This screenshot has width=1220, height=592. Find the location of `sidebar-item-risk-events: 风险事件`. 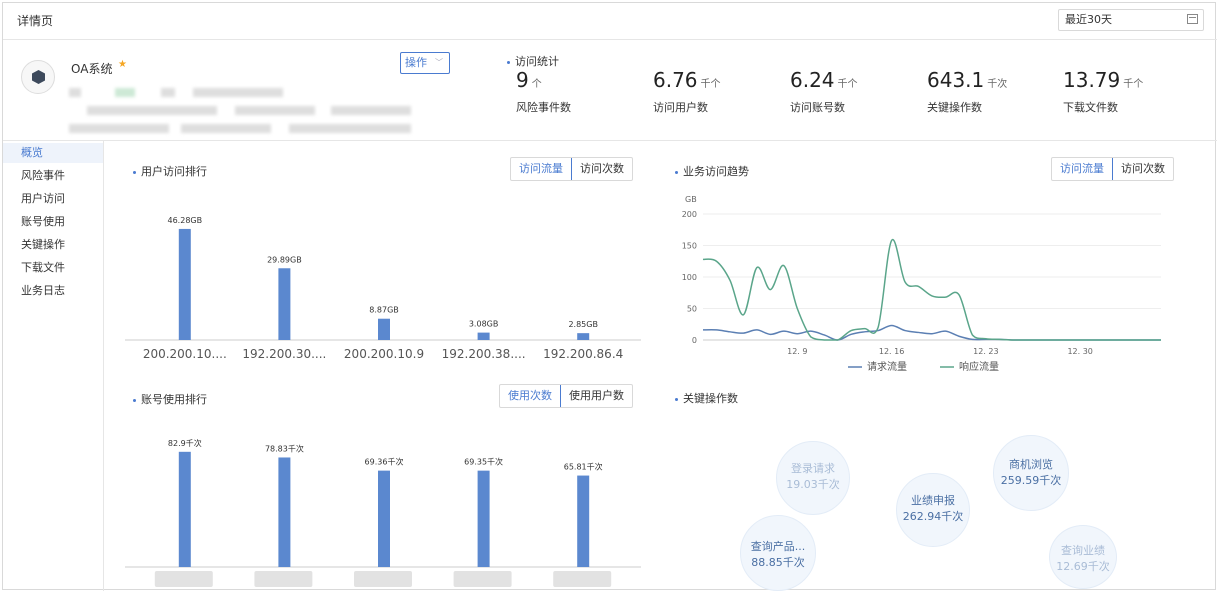

sidebar-item-risk-events: 风险事件 is located at coordinates (53, 176).